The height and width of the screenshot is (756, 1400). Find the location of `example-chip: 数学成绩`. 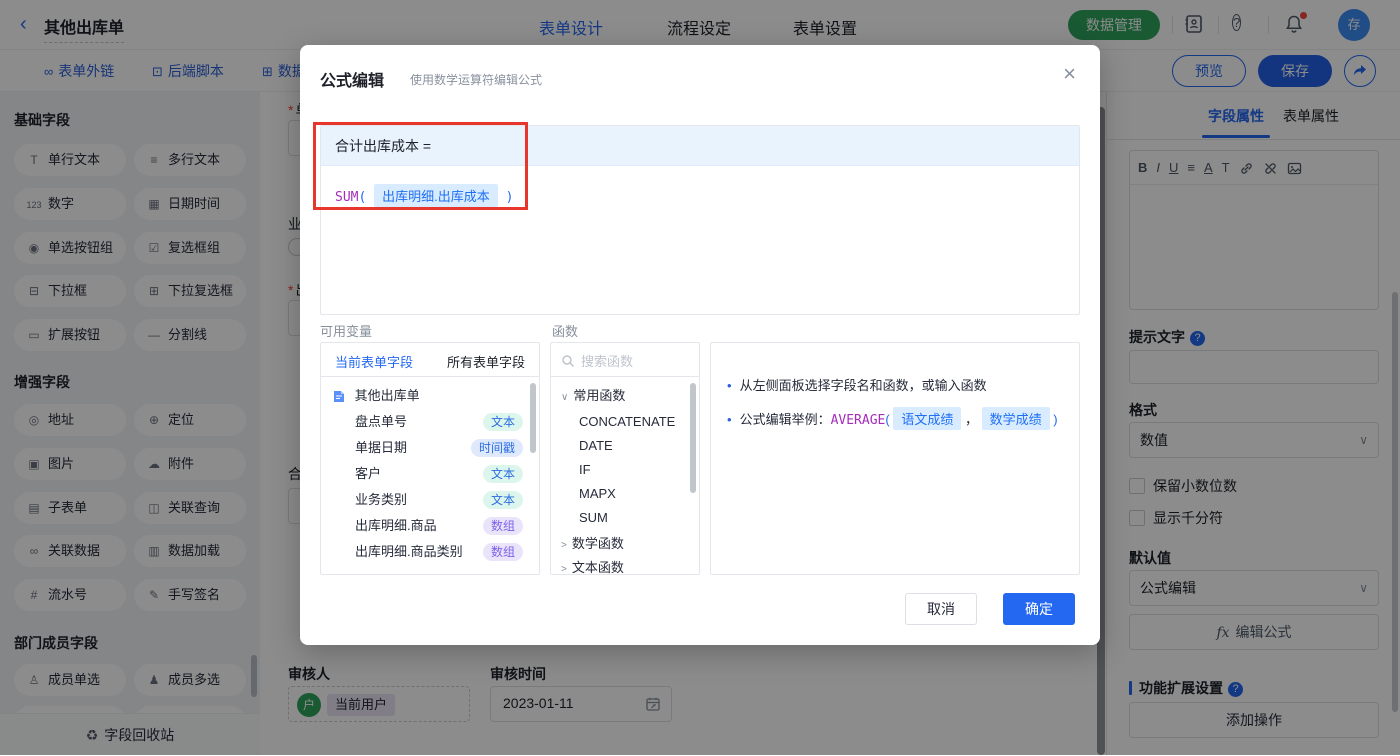

example-chip: 数学成绩 is located at coordinates (1015, 418).